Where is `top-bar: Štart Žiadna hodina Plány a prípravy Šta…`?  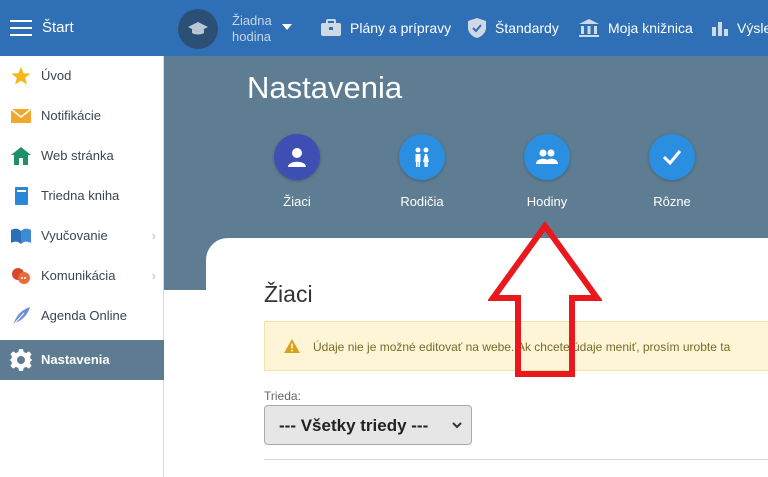 top-bar: Štart Žiadna hodina Plány a prípravy Šta… is located at coordinates (384, 28).